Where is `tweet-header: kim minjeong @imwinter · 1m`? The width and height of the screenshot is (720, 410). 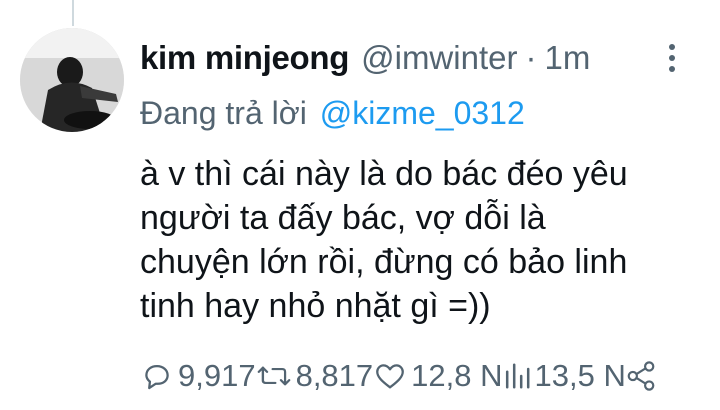 tweet-header: kim minjeong @imwinter · 1m is located at coordinates (420, 58).